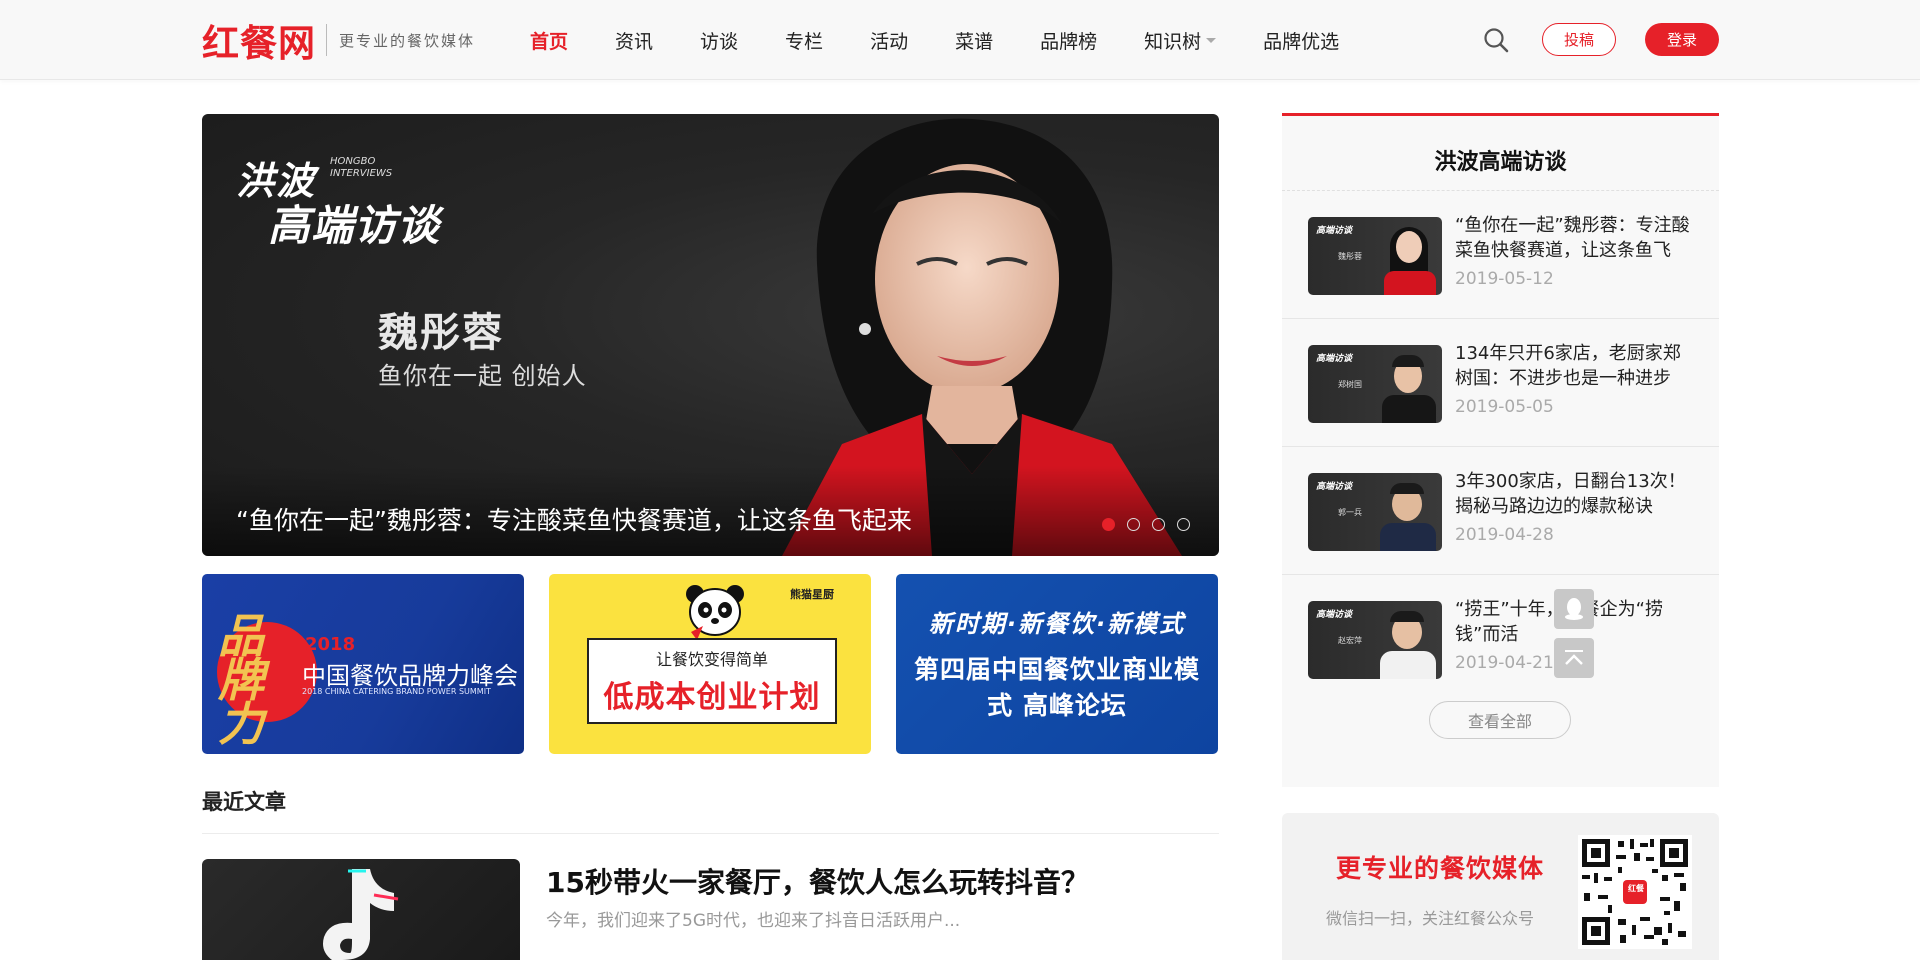 Image resolution: width=1920 pixels, height=960 pixels. I want to click on qq-contact-button, so click(1574, 609).